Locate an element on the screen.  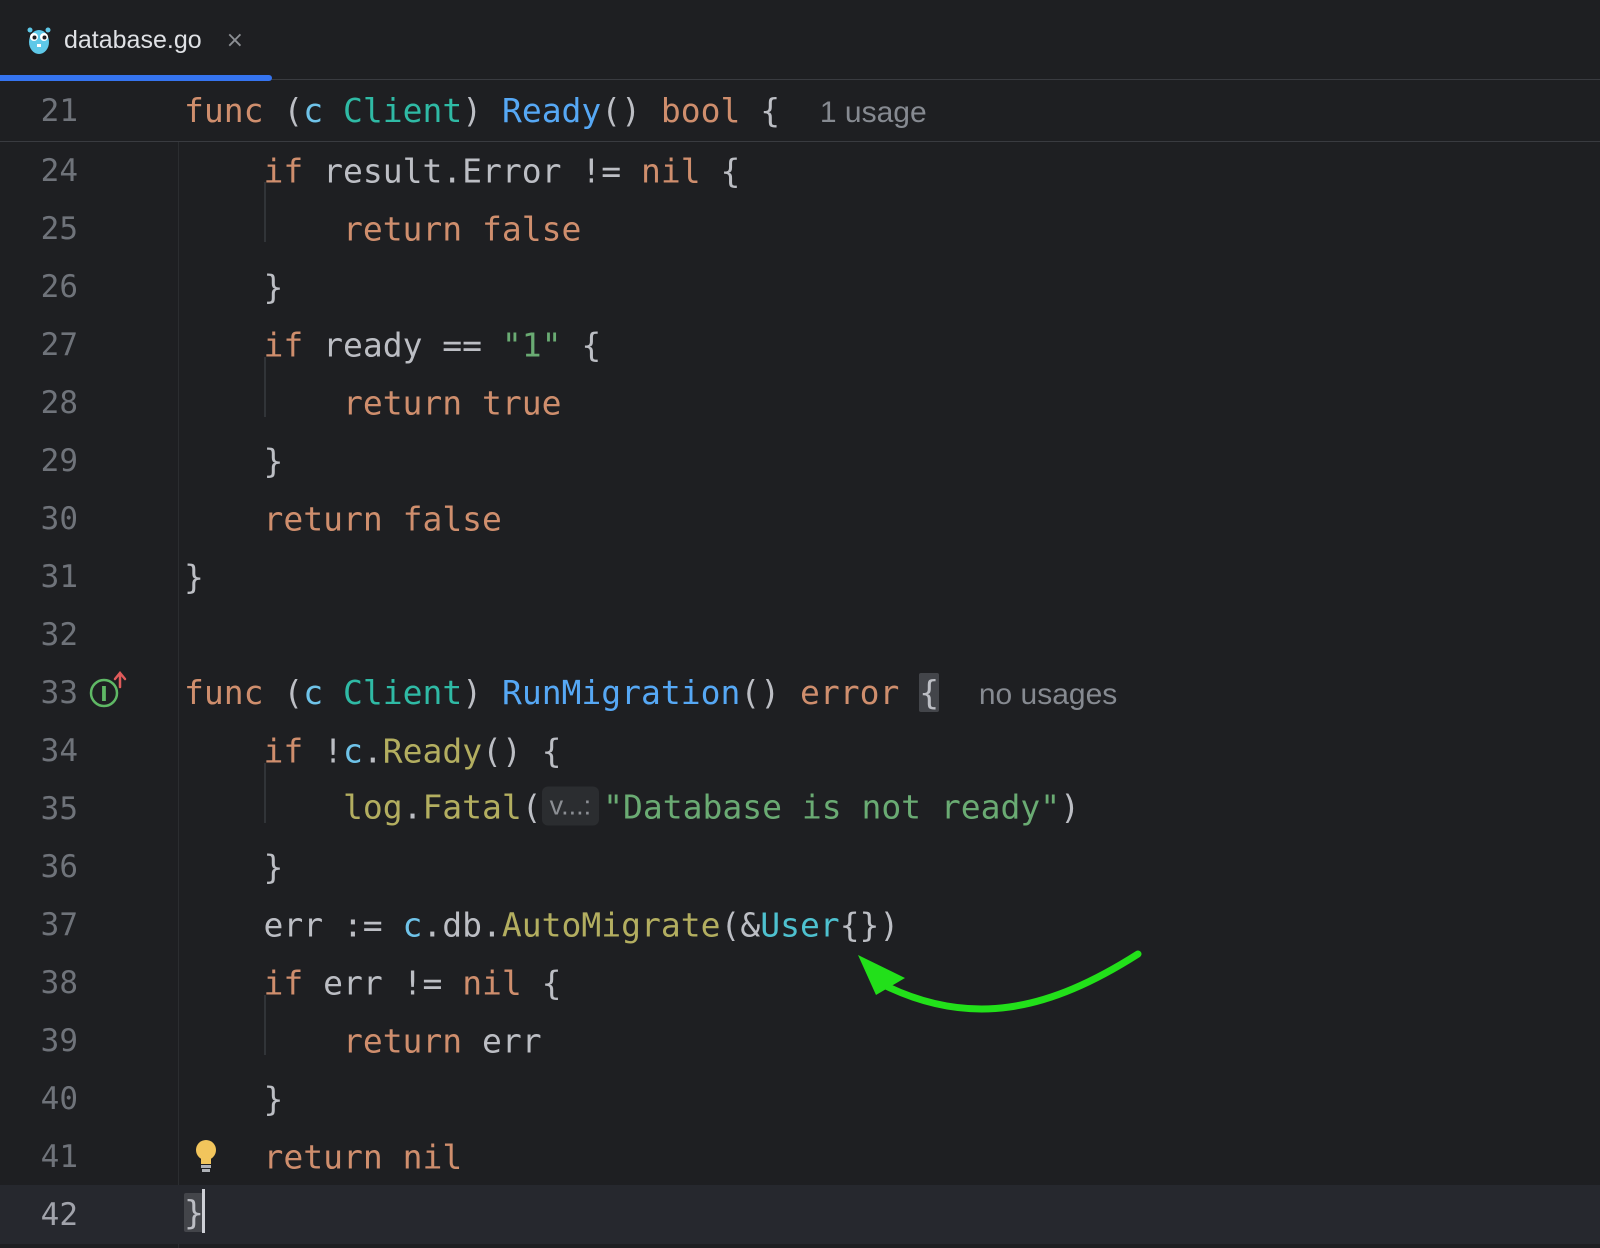
code-line: 37 err := c.db.AutoMigrate(&User{}) is located at coordinates (800, 924).